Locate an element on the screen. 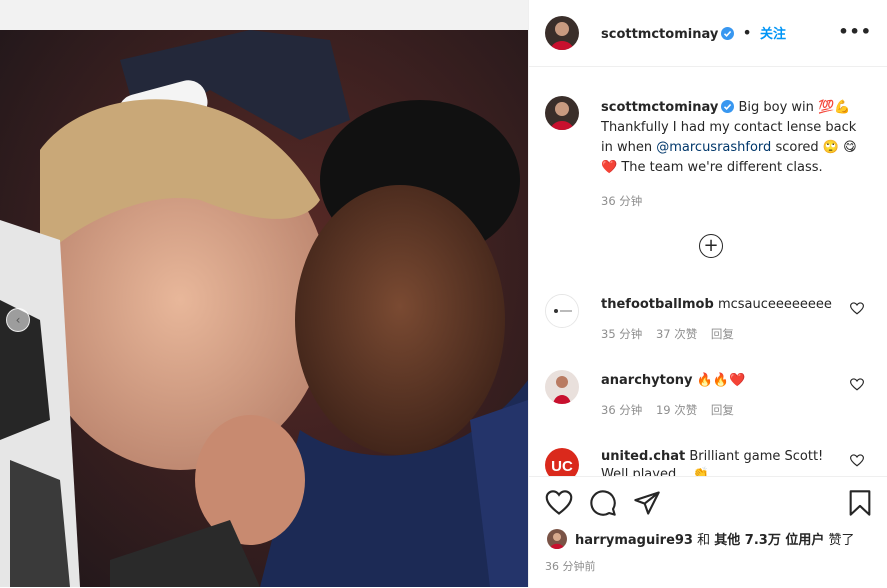 Image resolution: width=887 pixels, height=588 pixels. likes-summary: harrymaguire93 和 其他 7.3万 位用户 赞了 is located at coordinates (715, 538).